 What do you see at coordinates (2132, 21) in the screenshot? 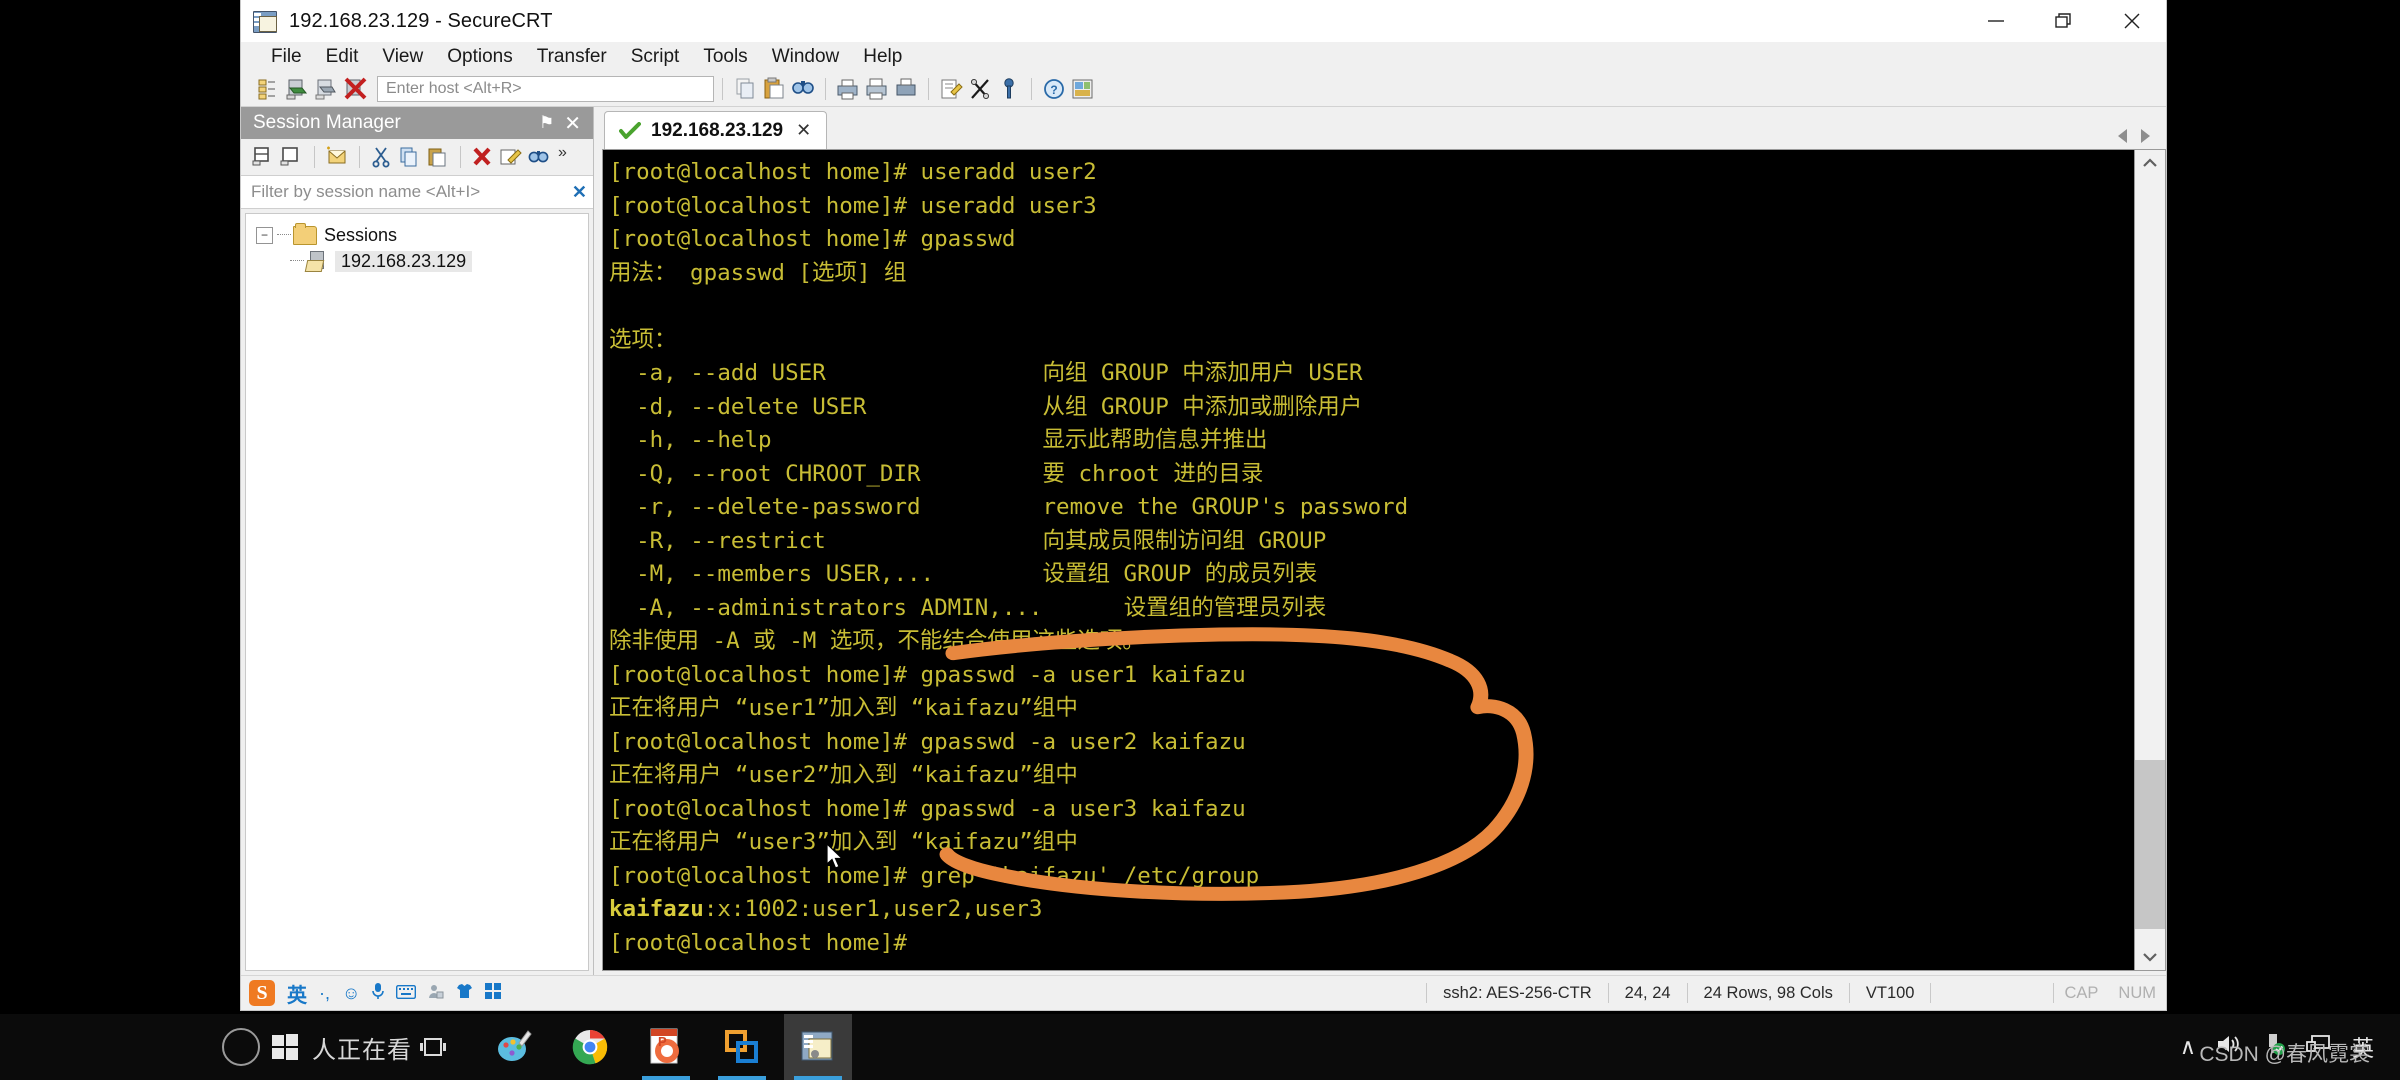
I see `close-button` at bounding box center [2132, 21].